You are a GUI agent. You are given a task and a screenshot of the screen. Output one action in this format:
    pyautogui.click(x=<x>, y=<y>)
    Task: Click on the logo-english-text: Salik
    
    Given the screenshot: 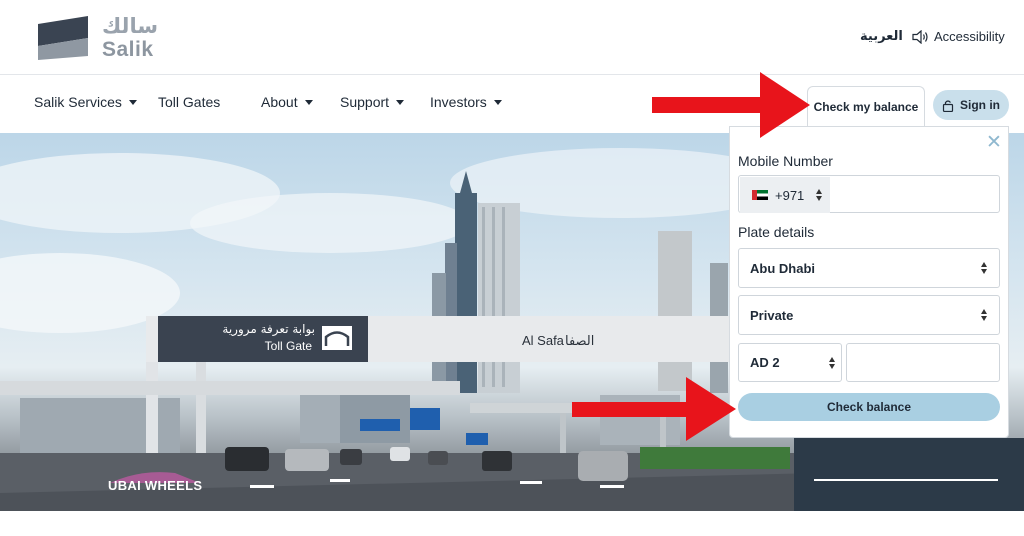 What is the action you would take?
    pyautogui.click(x=128, y=49)
    